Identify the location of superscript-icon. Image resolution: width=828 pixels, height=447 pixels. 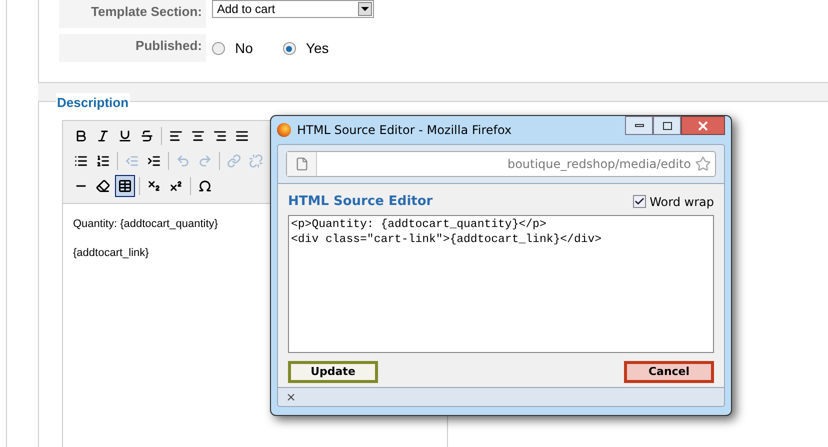
(176, 186).